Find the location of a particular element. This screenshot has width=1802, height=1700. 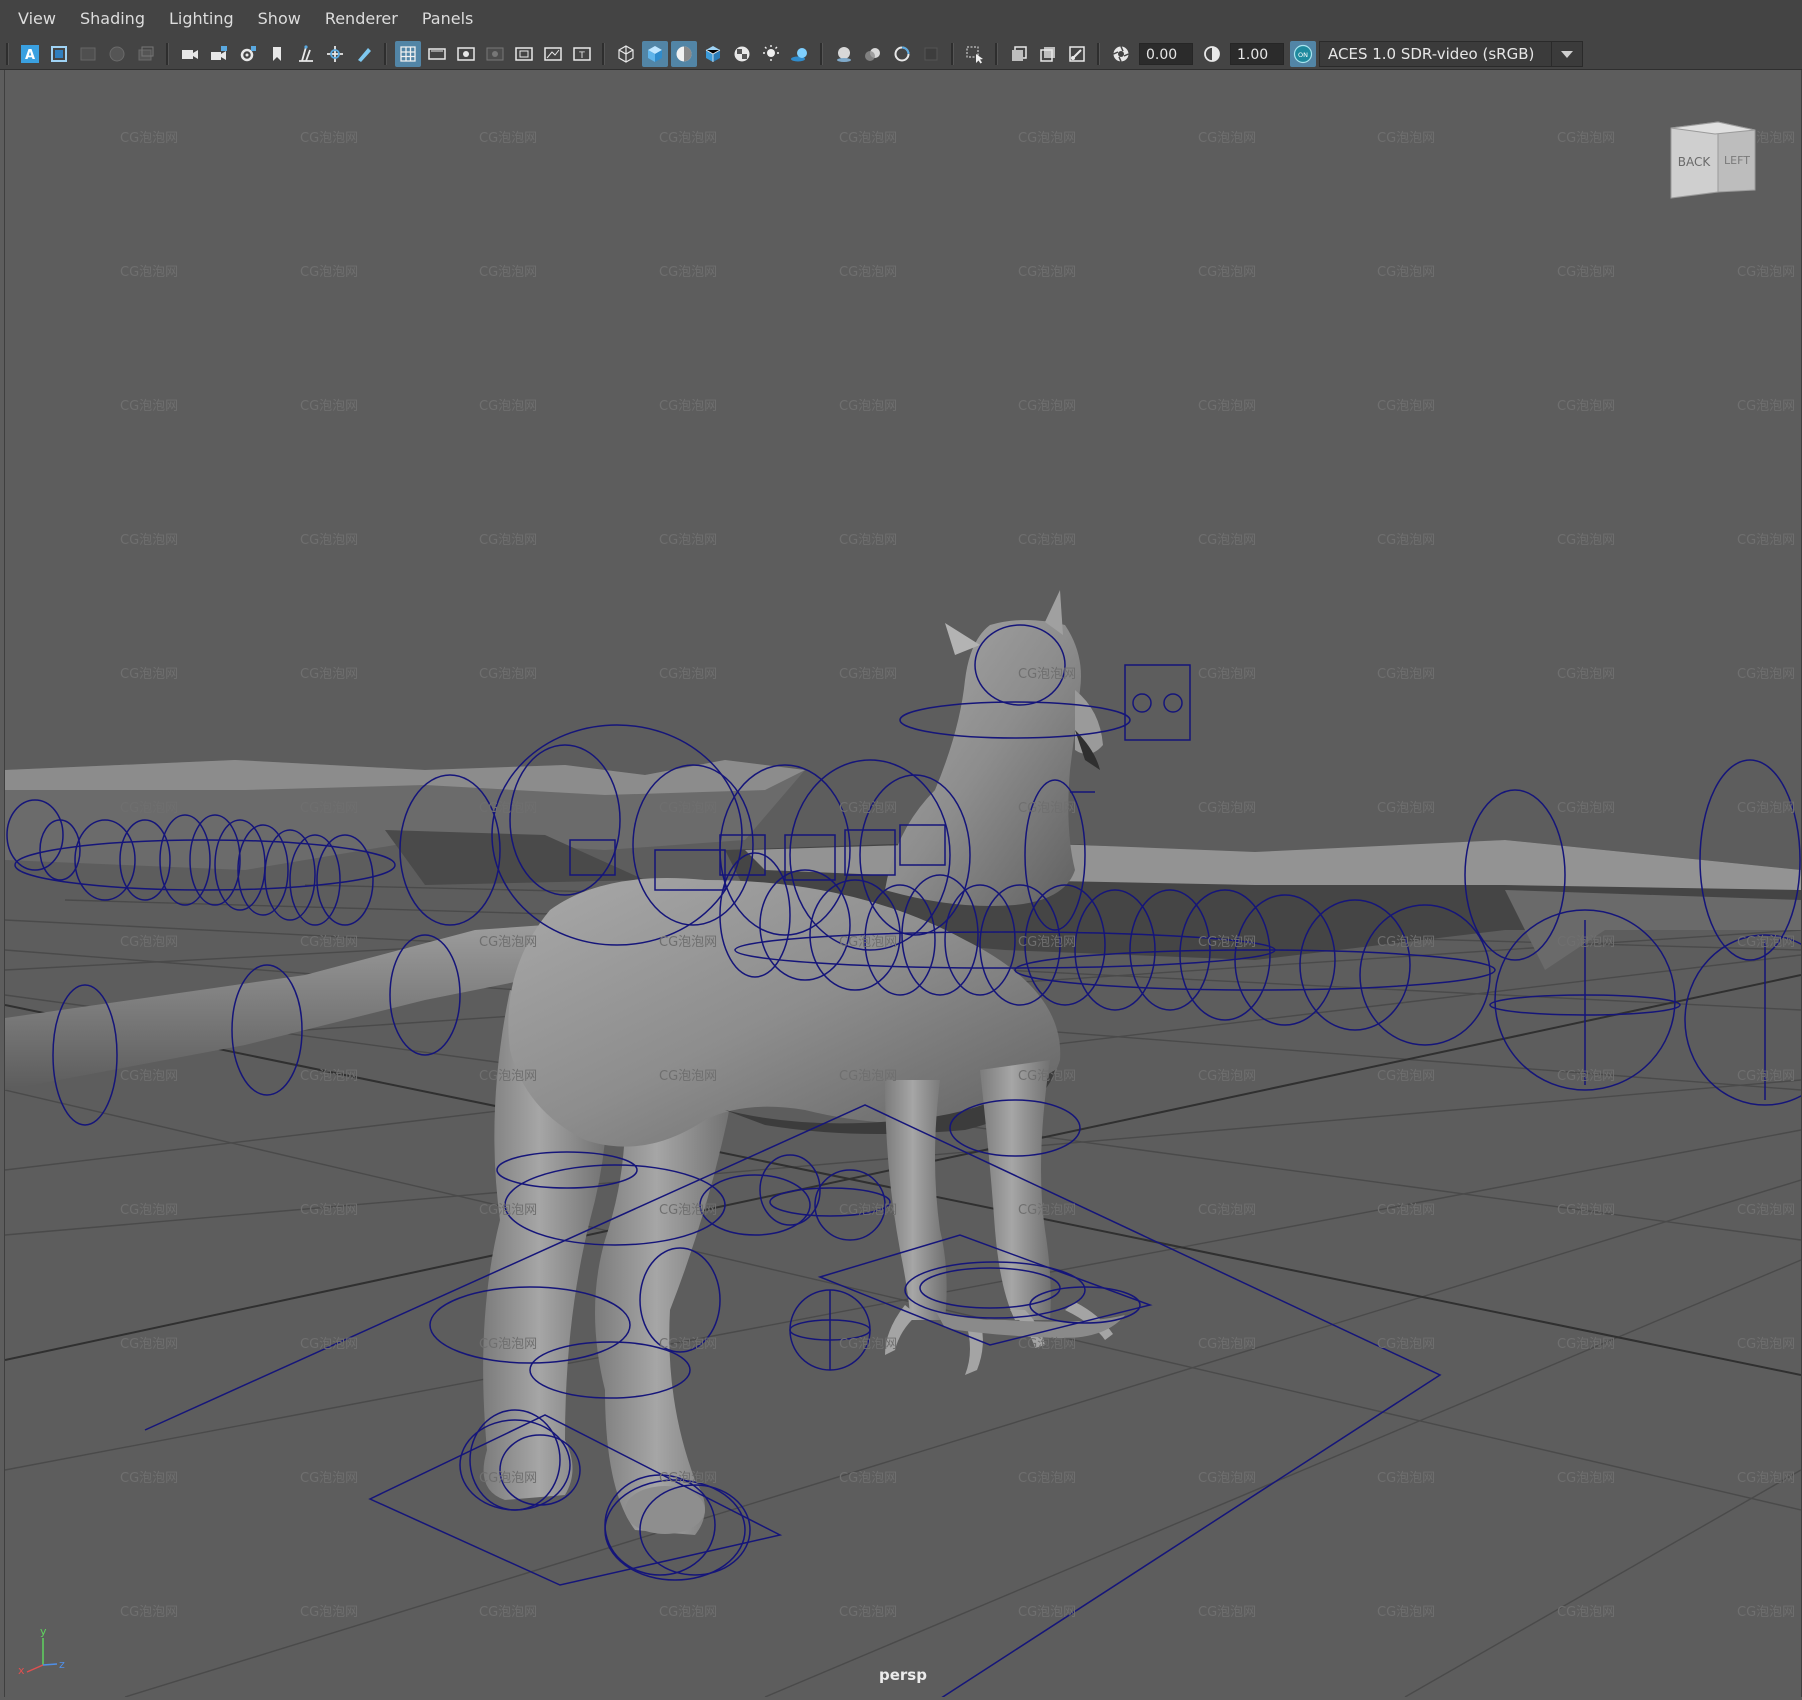

depth-of-field-button is located at coordinates (931, 54).